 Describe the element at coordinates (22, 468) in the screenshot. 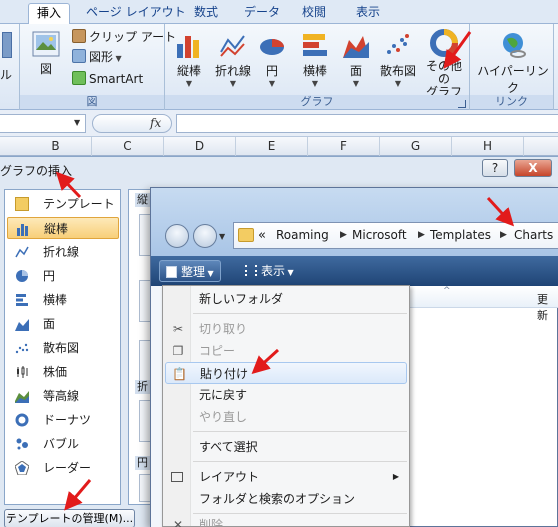

I see `radar-chart-icon` at that location.